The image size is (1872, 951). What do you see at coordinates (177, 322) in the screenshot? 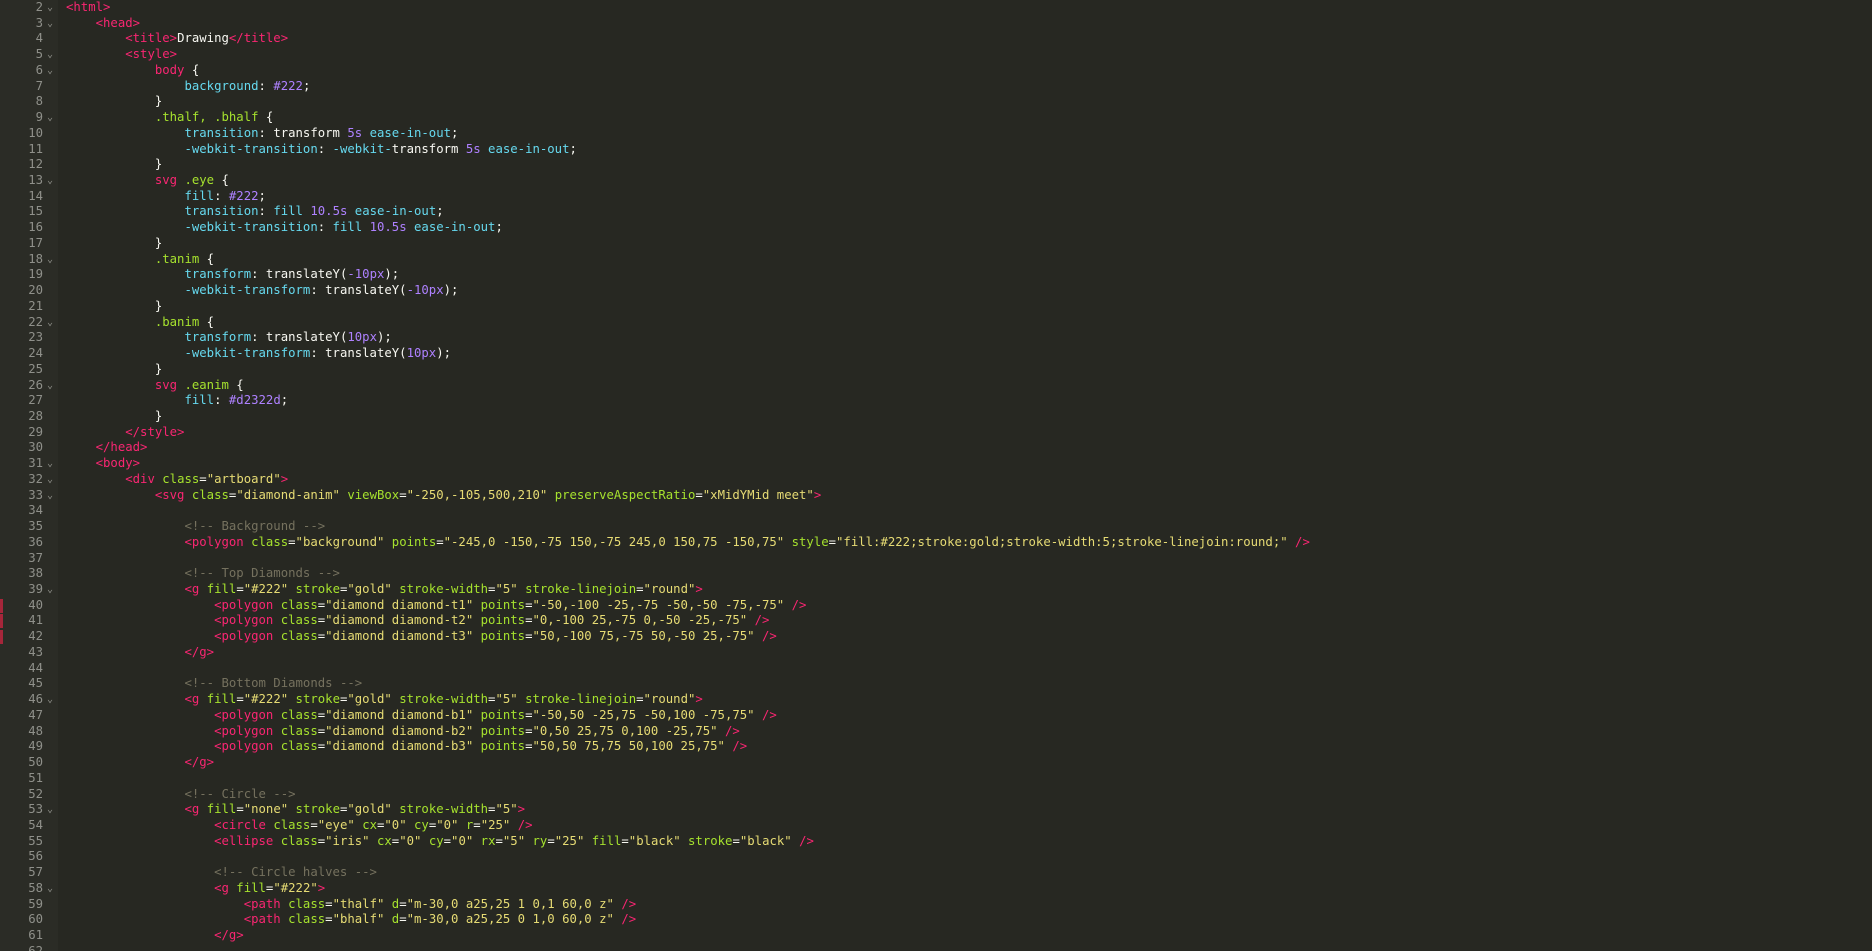
I see `code-token: .banim` at bounding box center [177, 322].